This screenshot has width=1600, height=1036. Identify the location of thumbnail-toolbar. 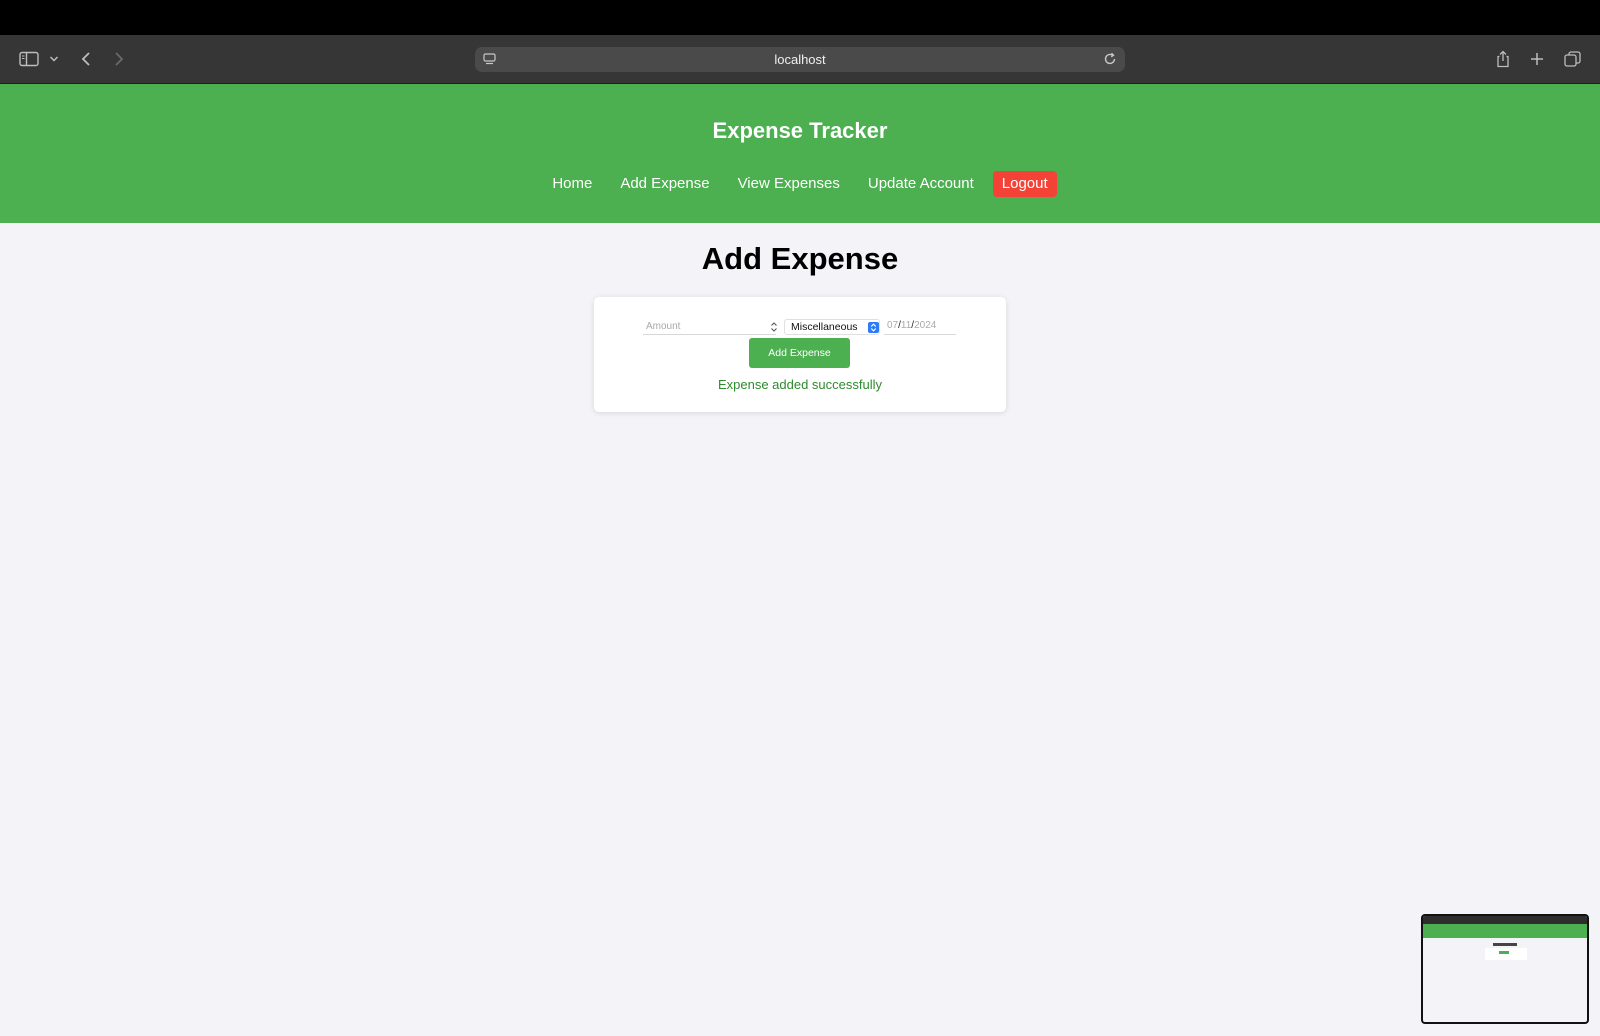
(1505, 920).